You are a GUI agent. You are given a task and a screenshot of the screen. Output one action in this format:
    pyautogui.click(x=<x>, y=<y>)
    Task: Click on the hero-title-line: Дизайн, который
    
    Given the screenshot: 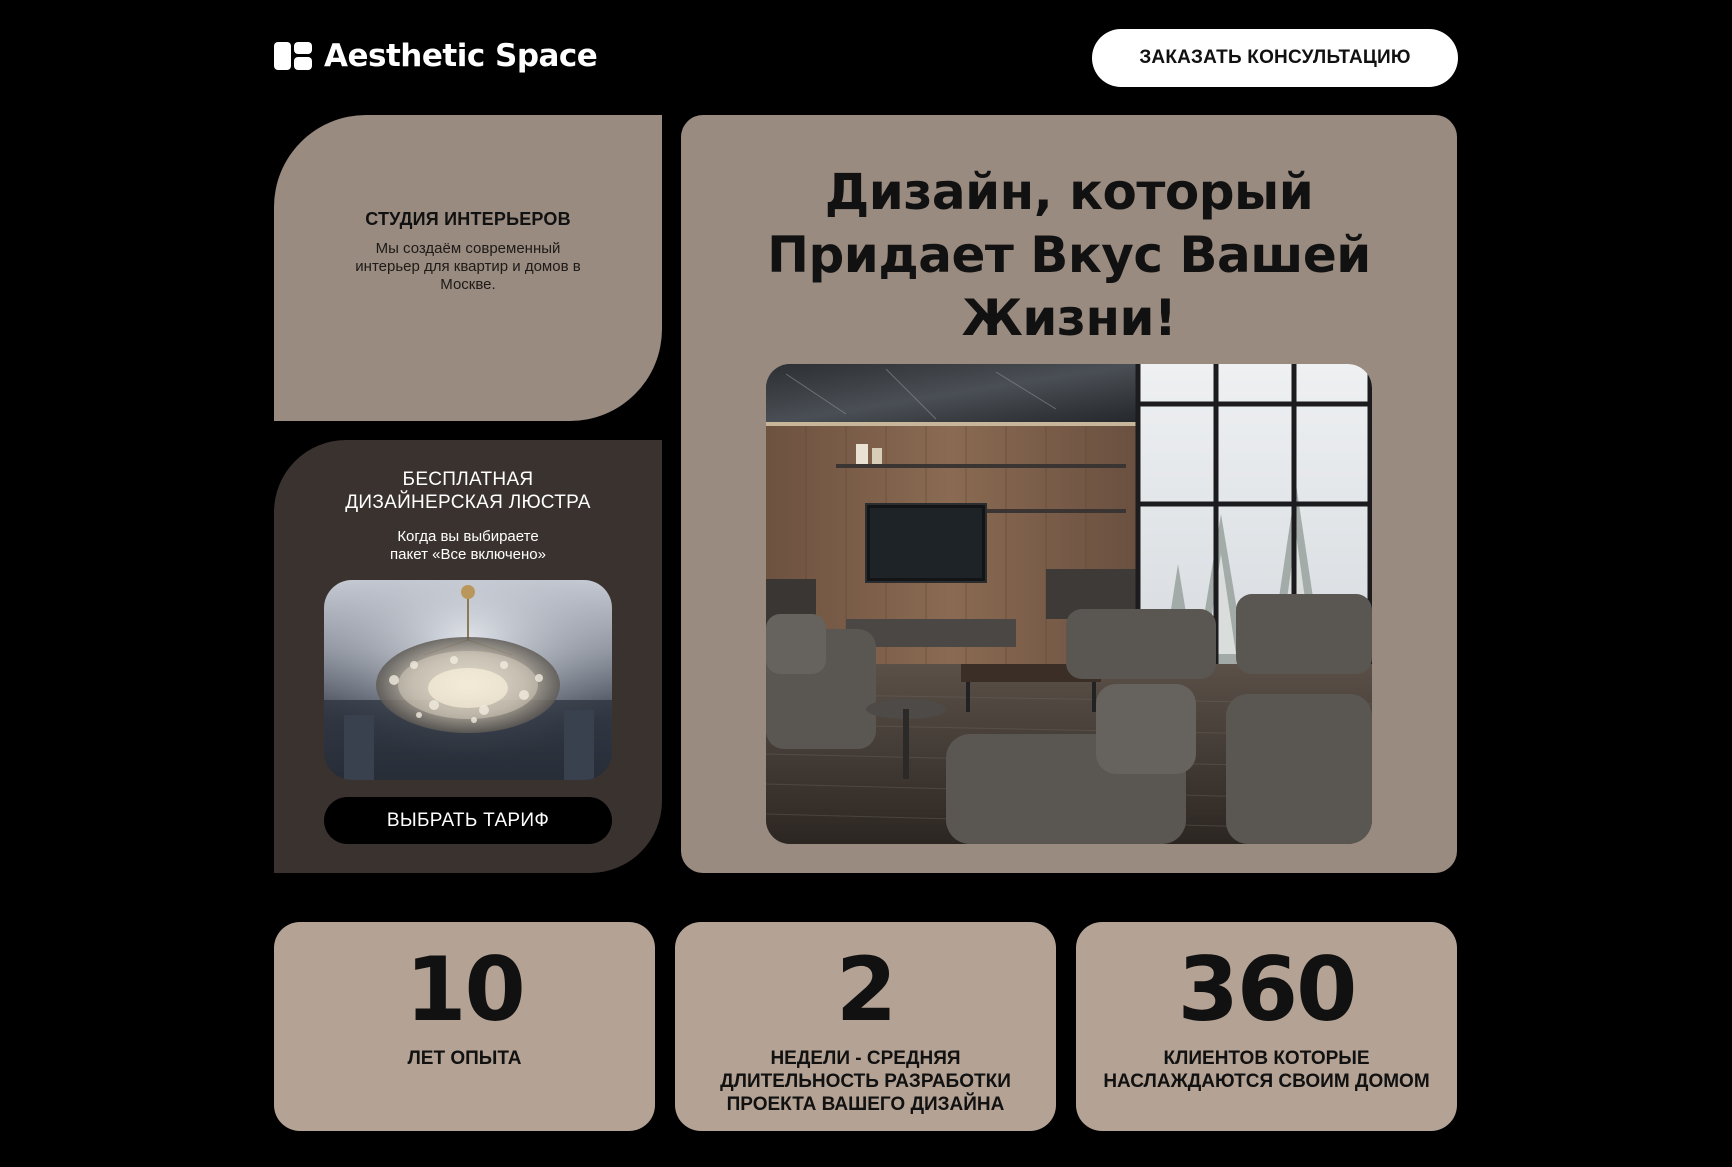 What is the action you would take?
    pyautogui.click(x=1069, y=192)
    